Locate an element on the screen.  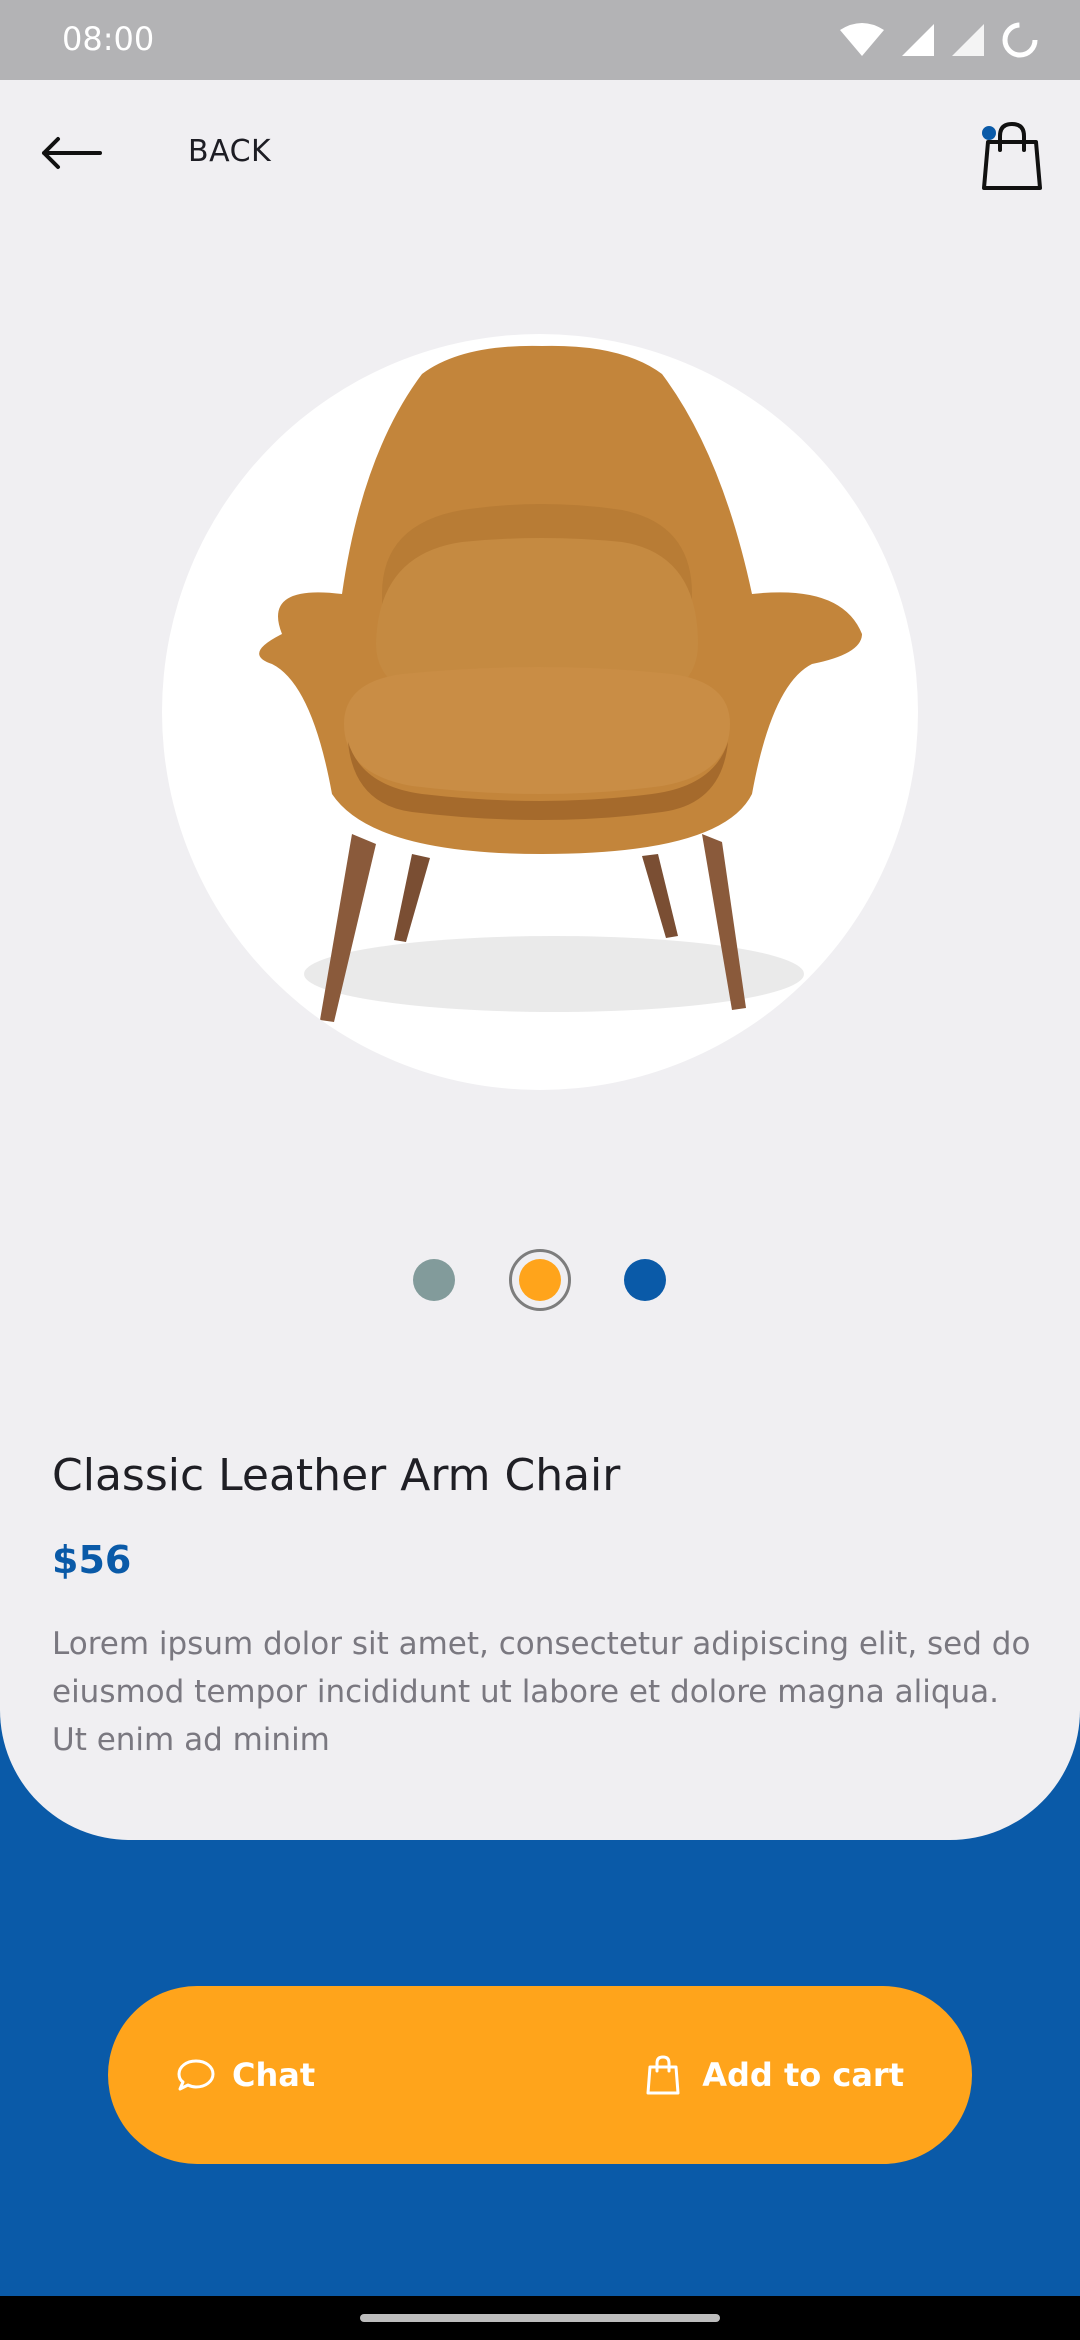
cell-signal-2-icon is located at coordinates (968, 40).